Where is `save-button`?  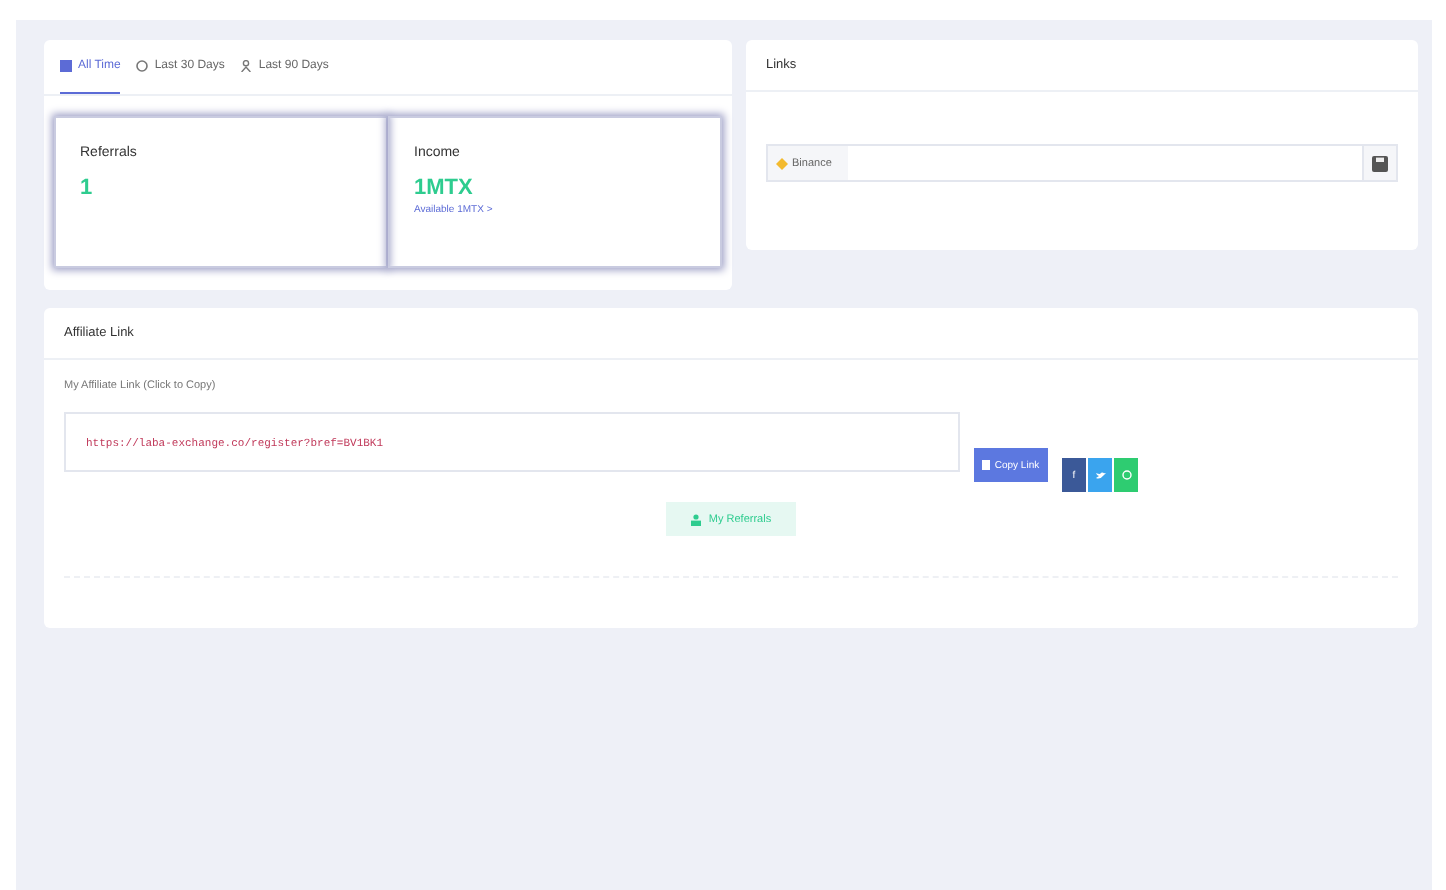
save-button is located at coordinates (1379, 163).